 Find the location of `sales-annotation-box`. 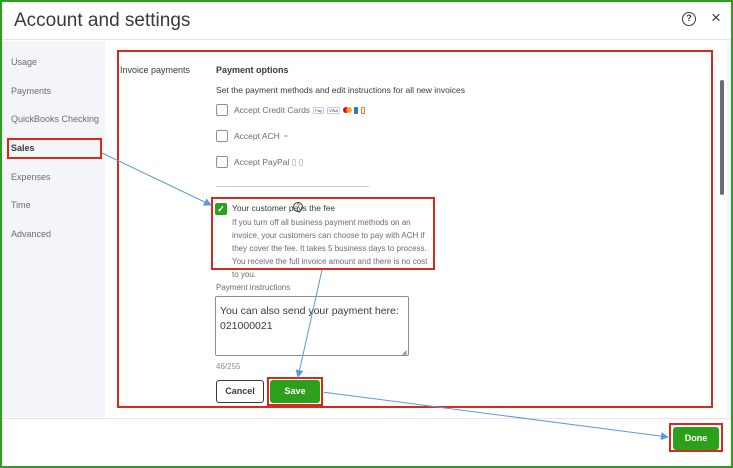

sales-annotation-box is located at coordinates (54, 148).